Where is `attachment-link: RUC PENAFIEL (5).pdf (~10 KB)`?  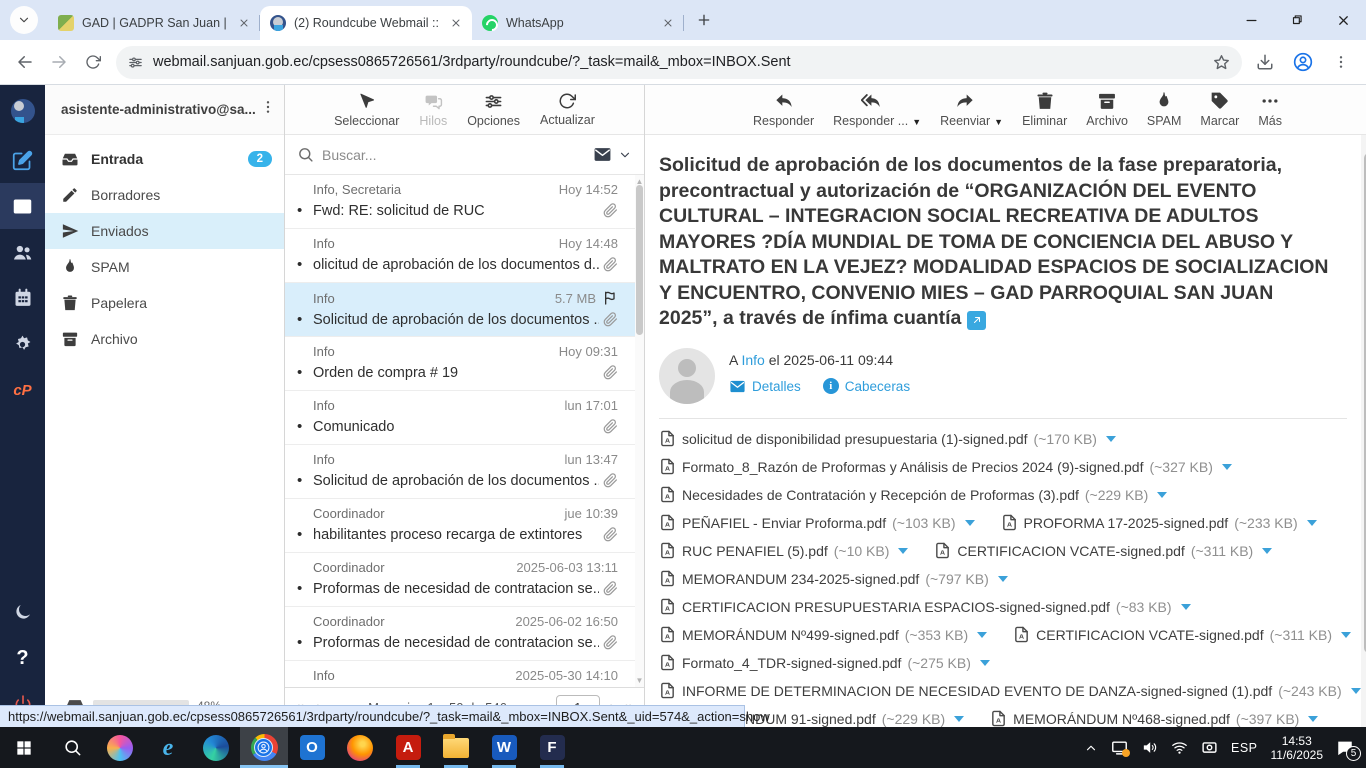
attachment-link: RUC PENAFIEL (5).pdf (~10 KB) is located at coordinates (784, 550).